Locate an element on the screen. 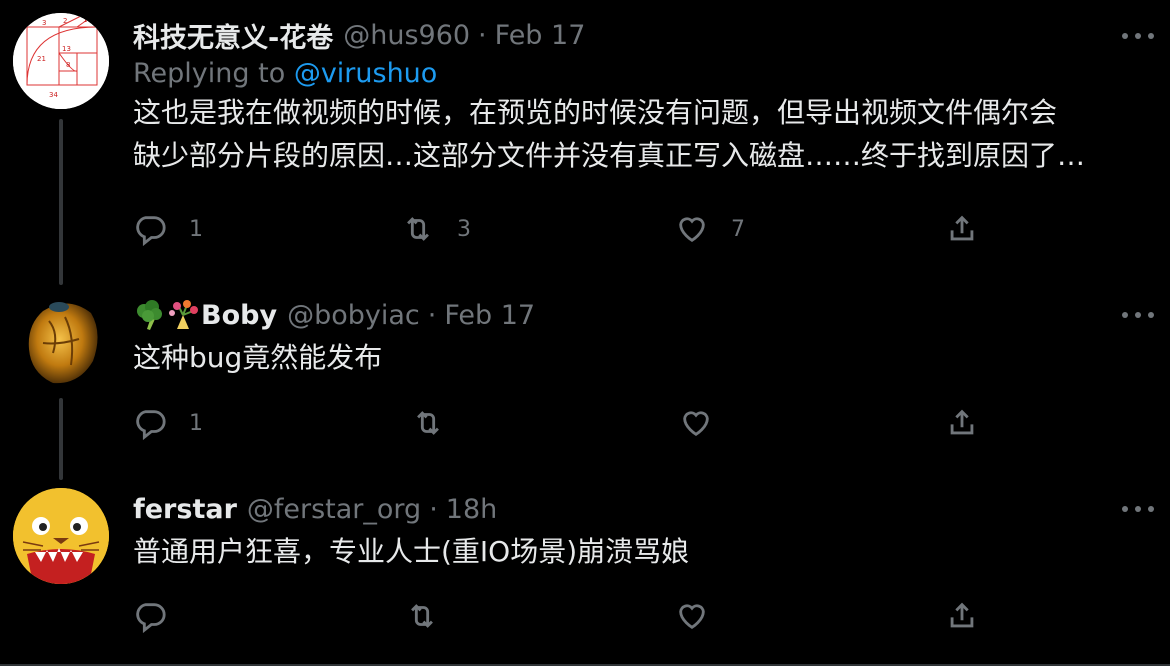 This screenshot has width=1170, height=666. tweet-text-line: 这也是我在做视频的时候，在预览的时候没有问题，但导出视频文件偶尔会 is located at coordinates (595, 112).